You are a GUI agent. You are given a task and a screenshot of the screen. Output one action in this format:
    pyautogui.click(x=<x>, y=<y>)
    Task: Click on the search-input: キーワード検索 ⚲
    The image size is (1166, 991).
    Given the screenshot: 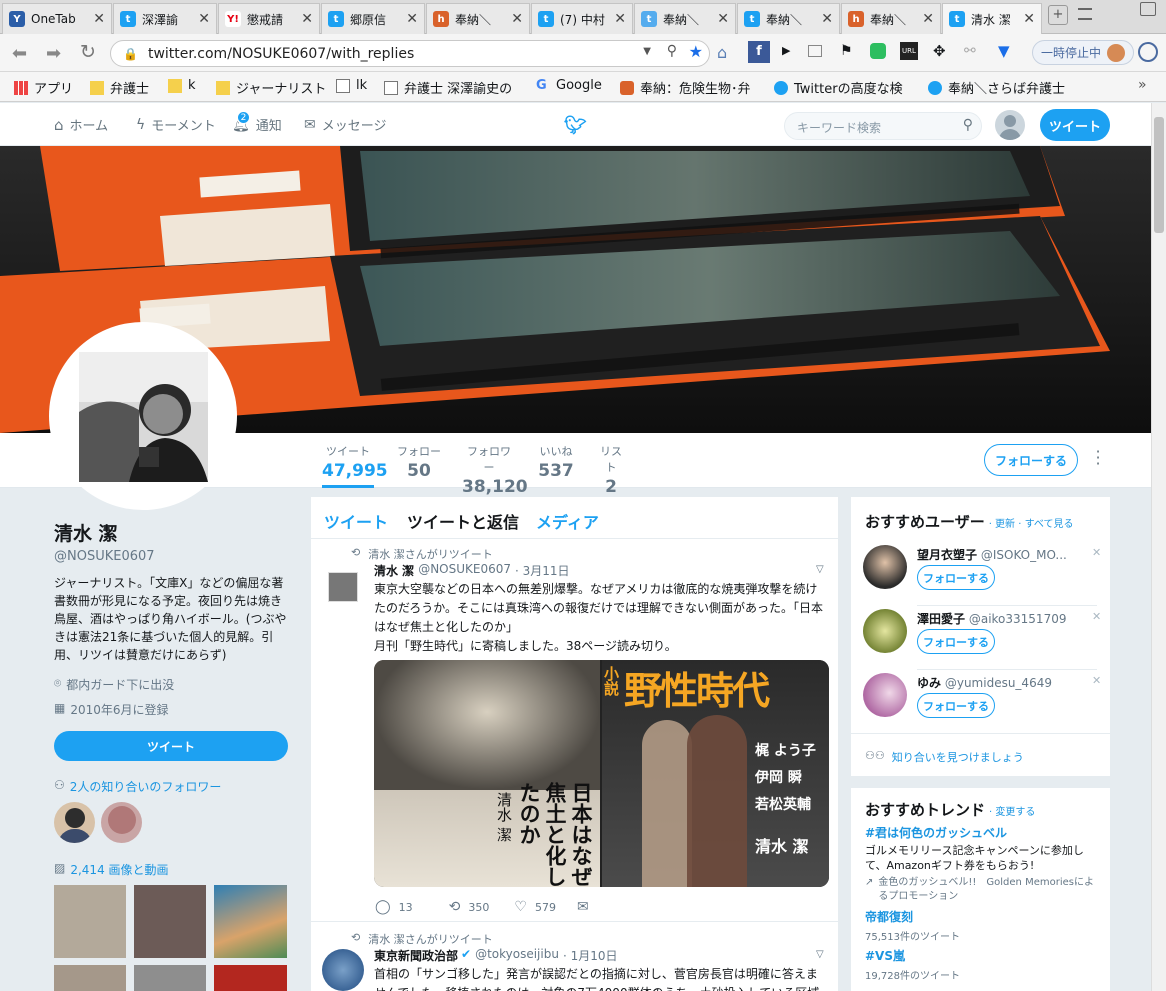 What is the action you would take?
    pyautogui.click(x=883, y=126)
    